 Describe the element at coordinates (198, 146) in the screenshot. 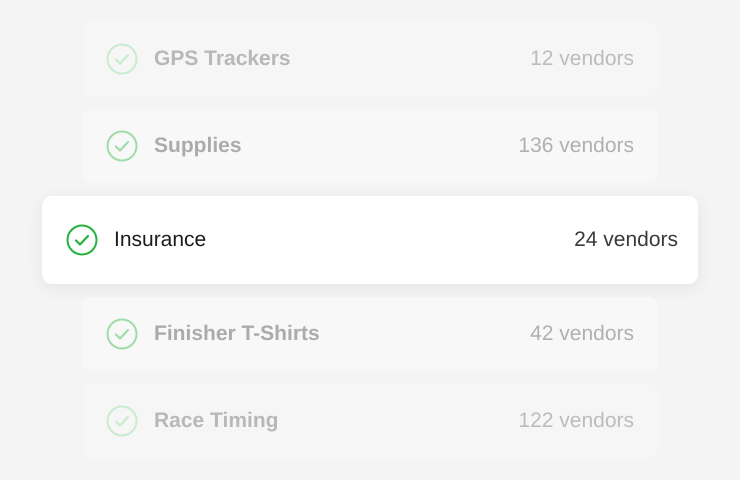

I see `category-name: Supplies` at that location.